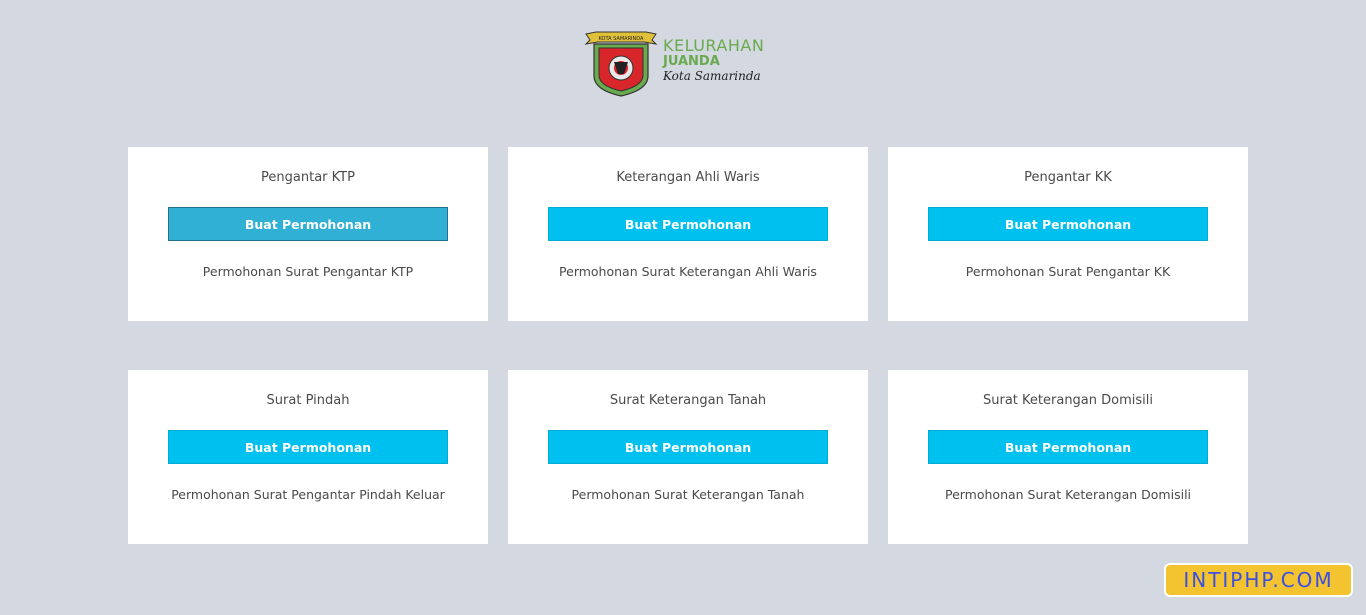 Image resolution: width=1366 pixels, height=615 pixels. What do you see at coordinates (1258, 580) in the screenshot?
I see `watermark-badge: INTIPHP.COM` at bounding box center [1258, 580].